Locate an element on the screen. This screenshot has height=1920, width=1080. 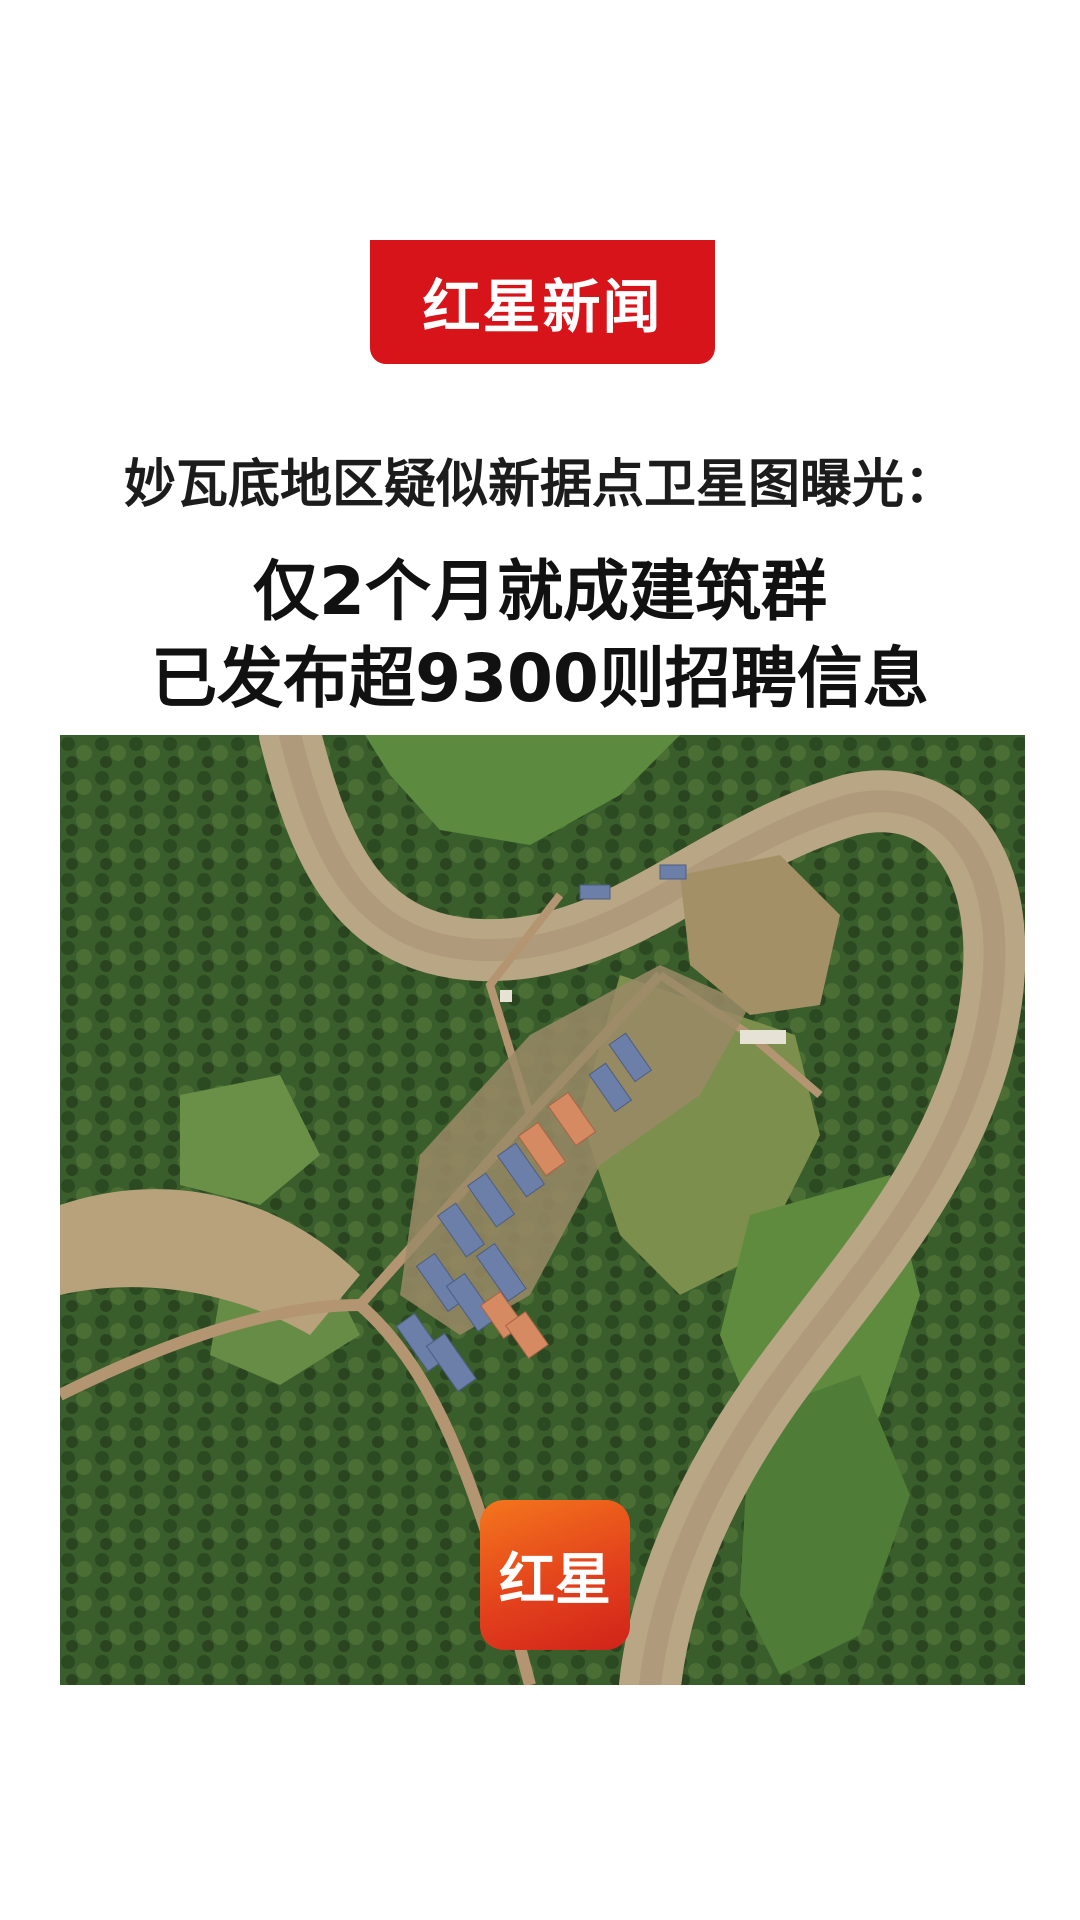
headline-line-2: 已发布超9300则招聘信息 is located at coordinates (540, 678).